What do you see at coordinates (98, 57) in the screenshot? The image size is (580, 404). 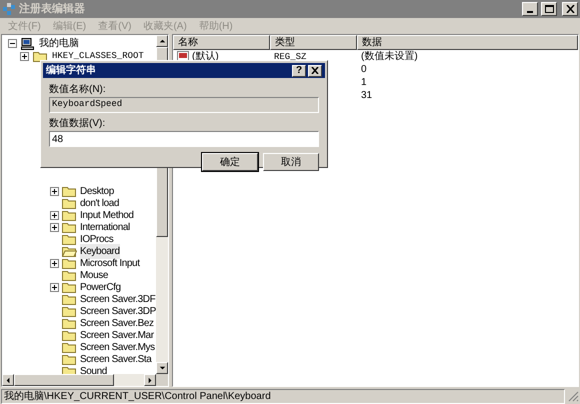 I see `tree-item: HKEY_CLASSES_ROOT` at bounding box center [98, 57].